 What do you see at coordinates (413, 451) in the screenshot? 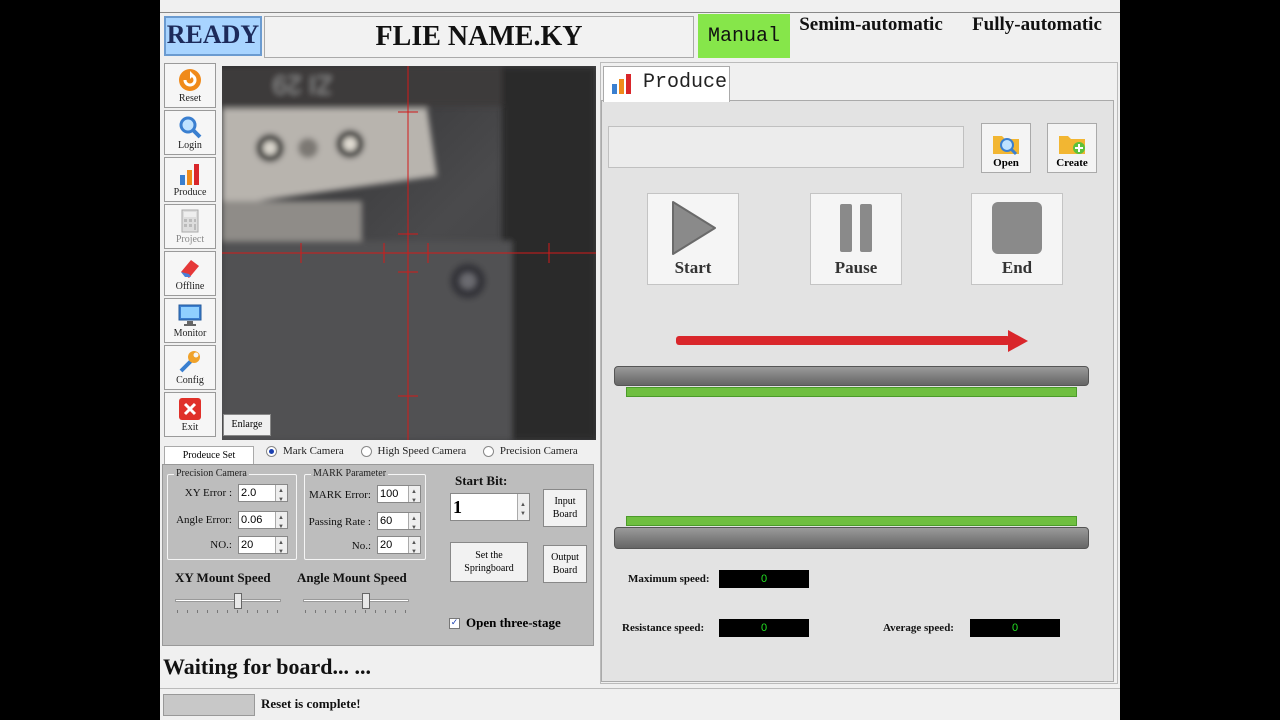
I see `radio-high-speed-camera: High Speed Camera` at bounding box center [413, 451].